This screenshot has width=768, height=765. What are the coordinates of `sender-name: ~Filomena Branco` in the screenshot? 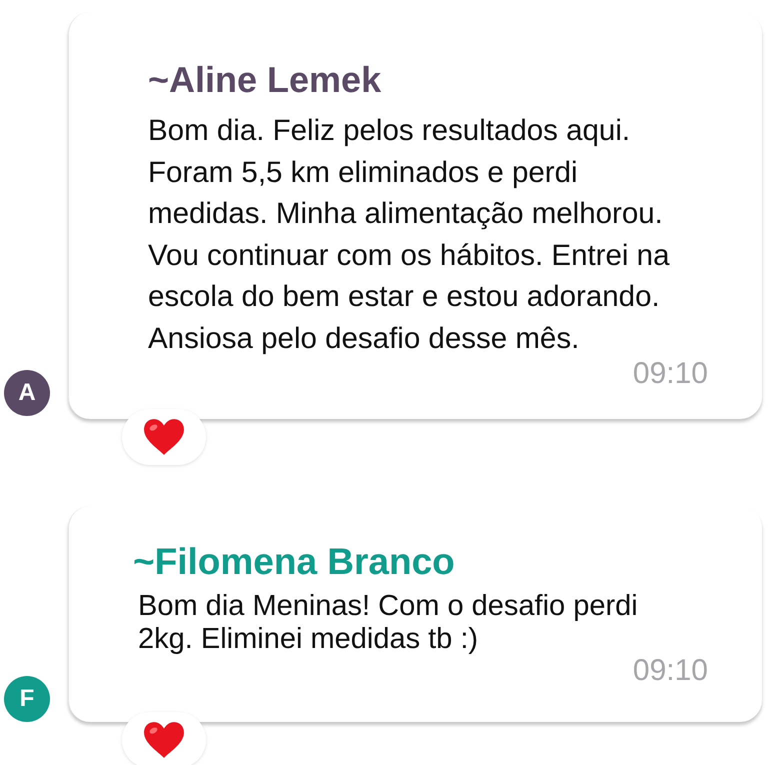 It's located at (294, 562).